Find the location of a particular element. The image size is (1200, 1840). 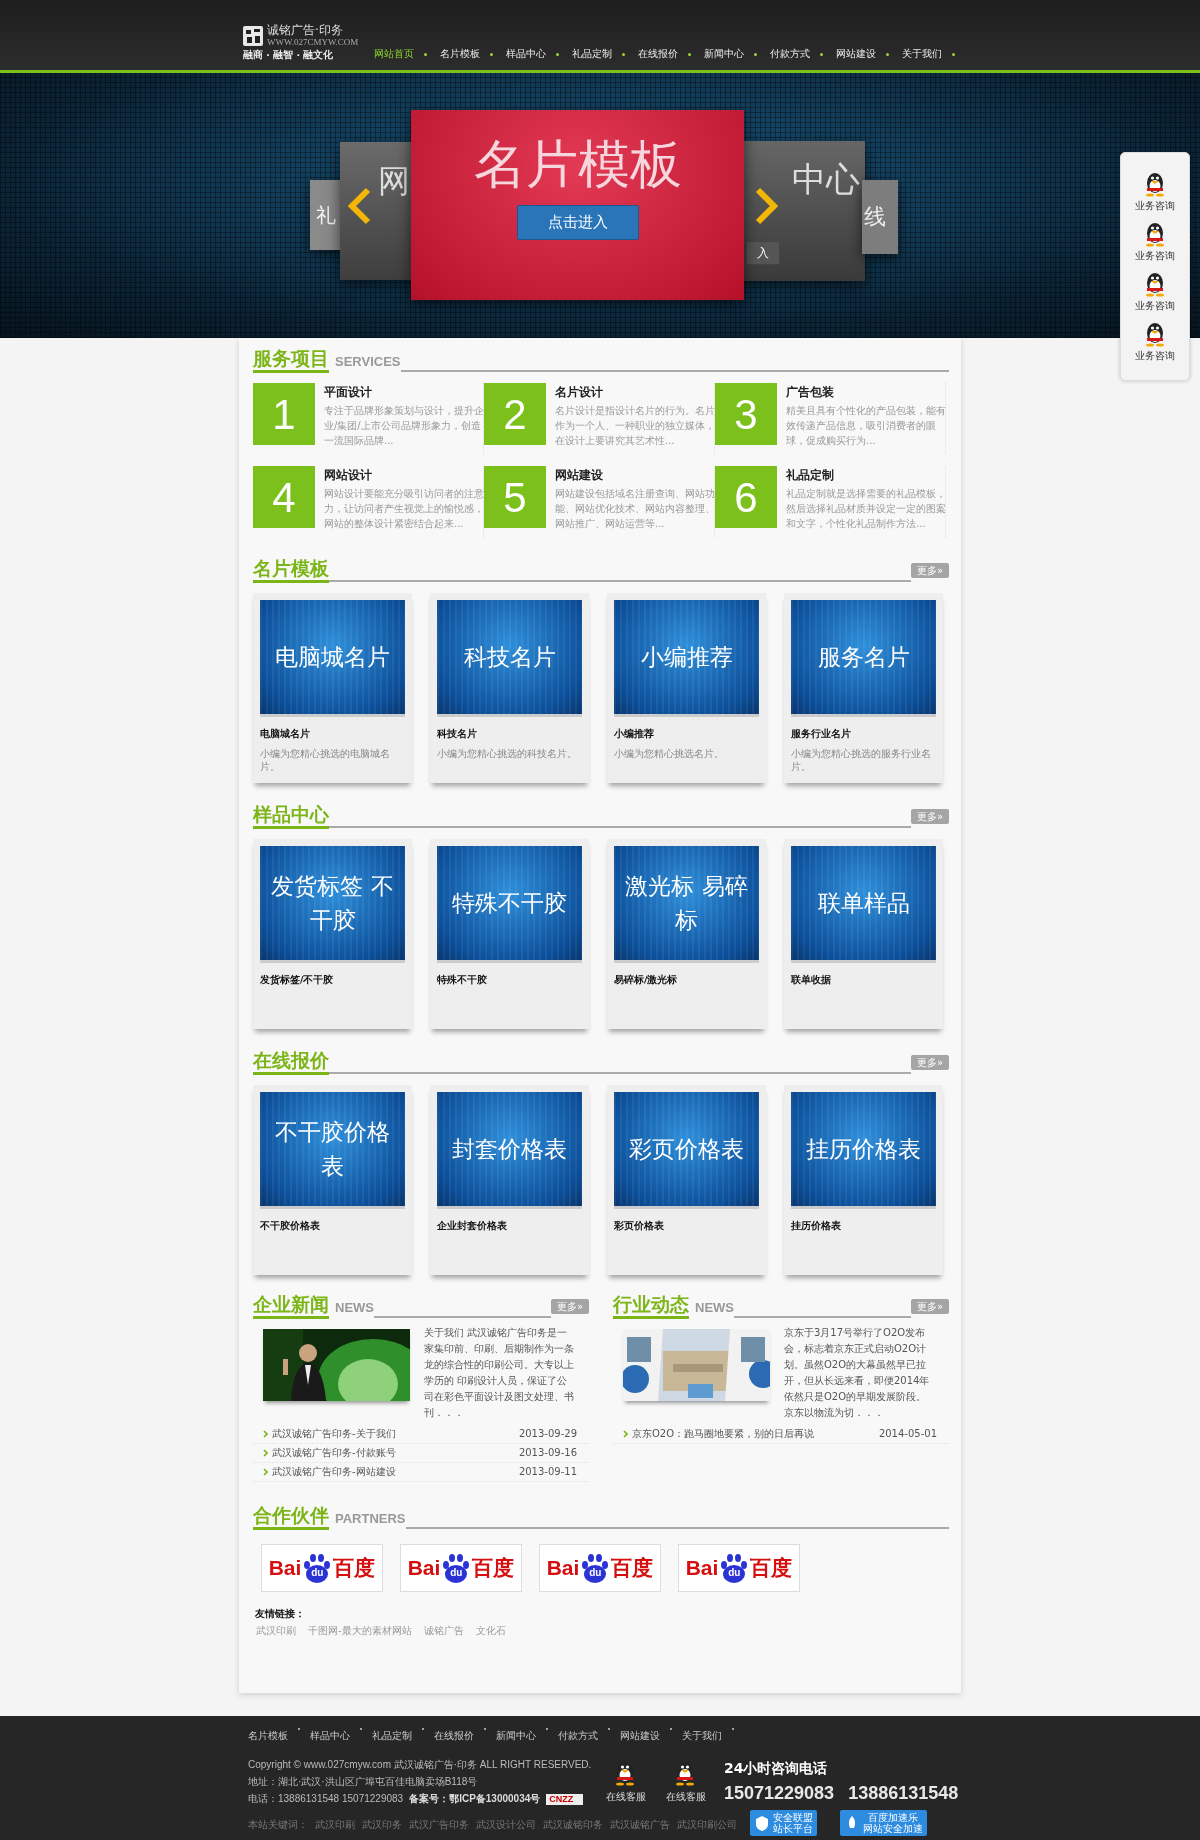

number-tile: 4 is located at coordinates (284, 497).